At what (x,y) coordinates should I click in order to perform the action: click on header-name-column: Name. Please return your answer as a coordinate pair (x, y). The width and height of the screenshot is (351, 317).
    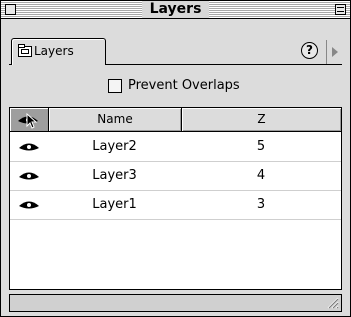
    Looking at the image, I should click on (114, 119).